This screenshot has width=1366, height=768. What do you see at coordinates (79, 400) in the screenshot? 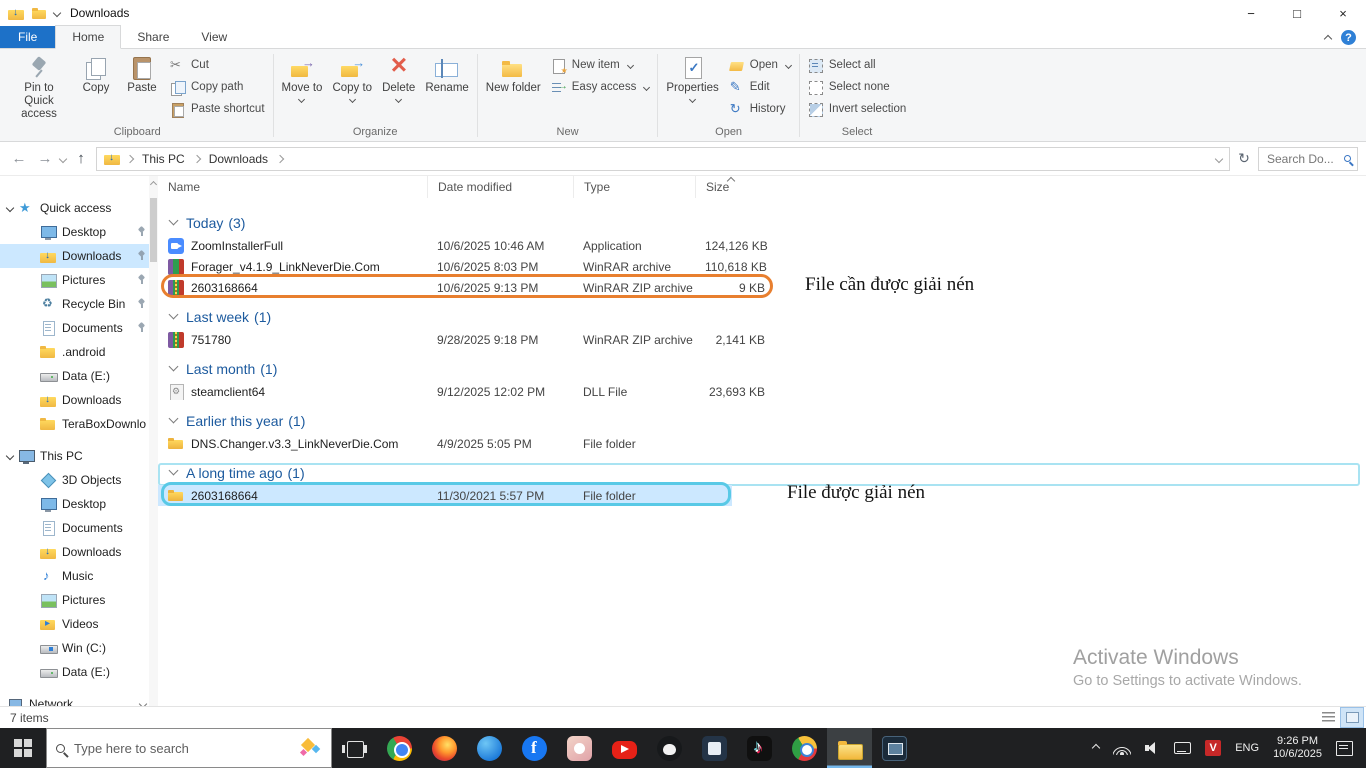
I see `sidebar-item-downloads: Downloads` at bounding box center [79, 400].